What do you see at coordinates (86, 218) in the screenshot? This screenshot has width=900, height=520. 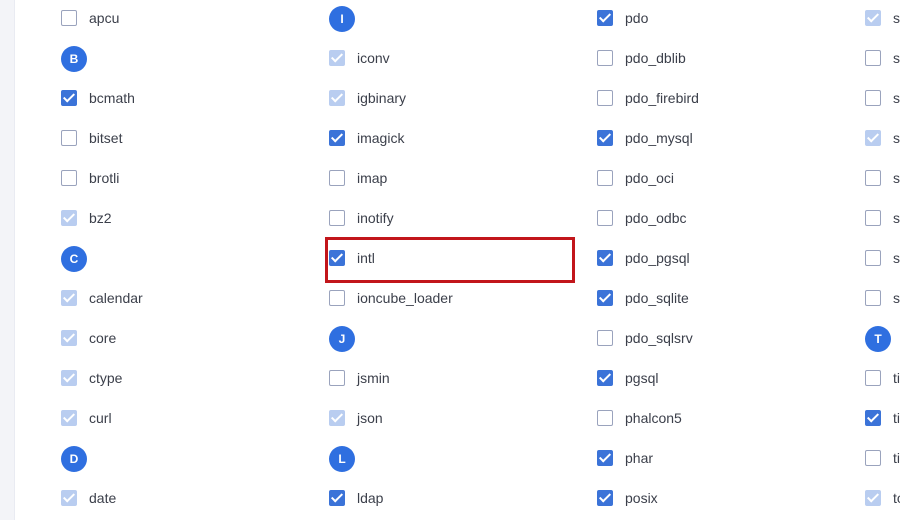 I see `extension-option: bz2` at bounding box center [86, 218].